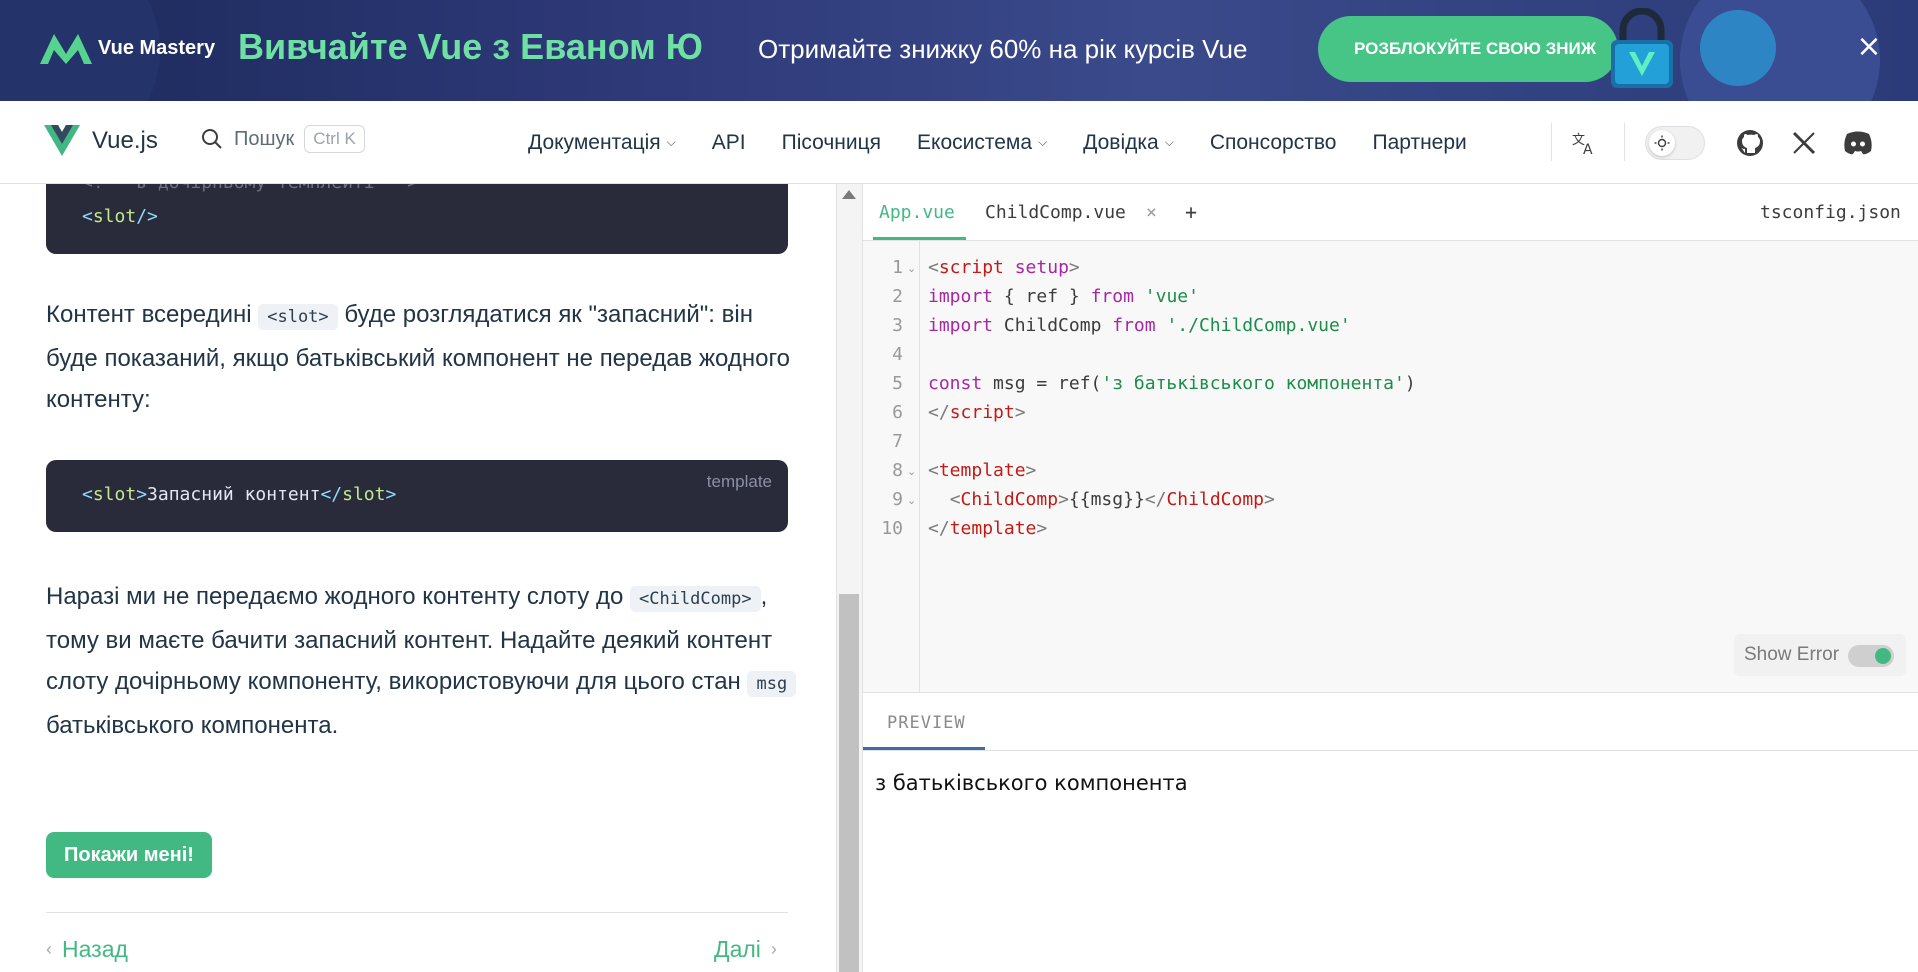  Describe the element at coordinates (1055, 212) in the screenshot. I see `tab-childcomp-vue: ChildComp.vue` at that location.